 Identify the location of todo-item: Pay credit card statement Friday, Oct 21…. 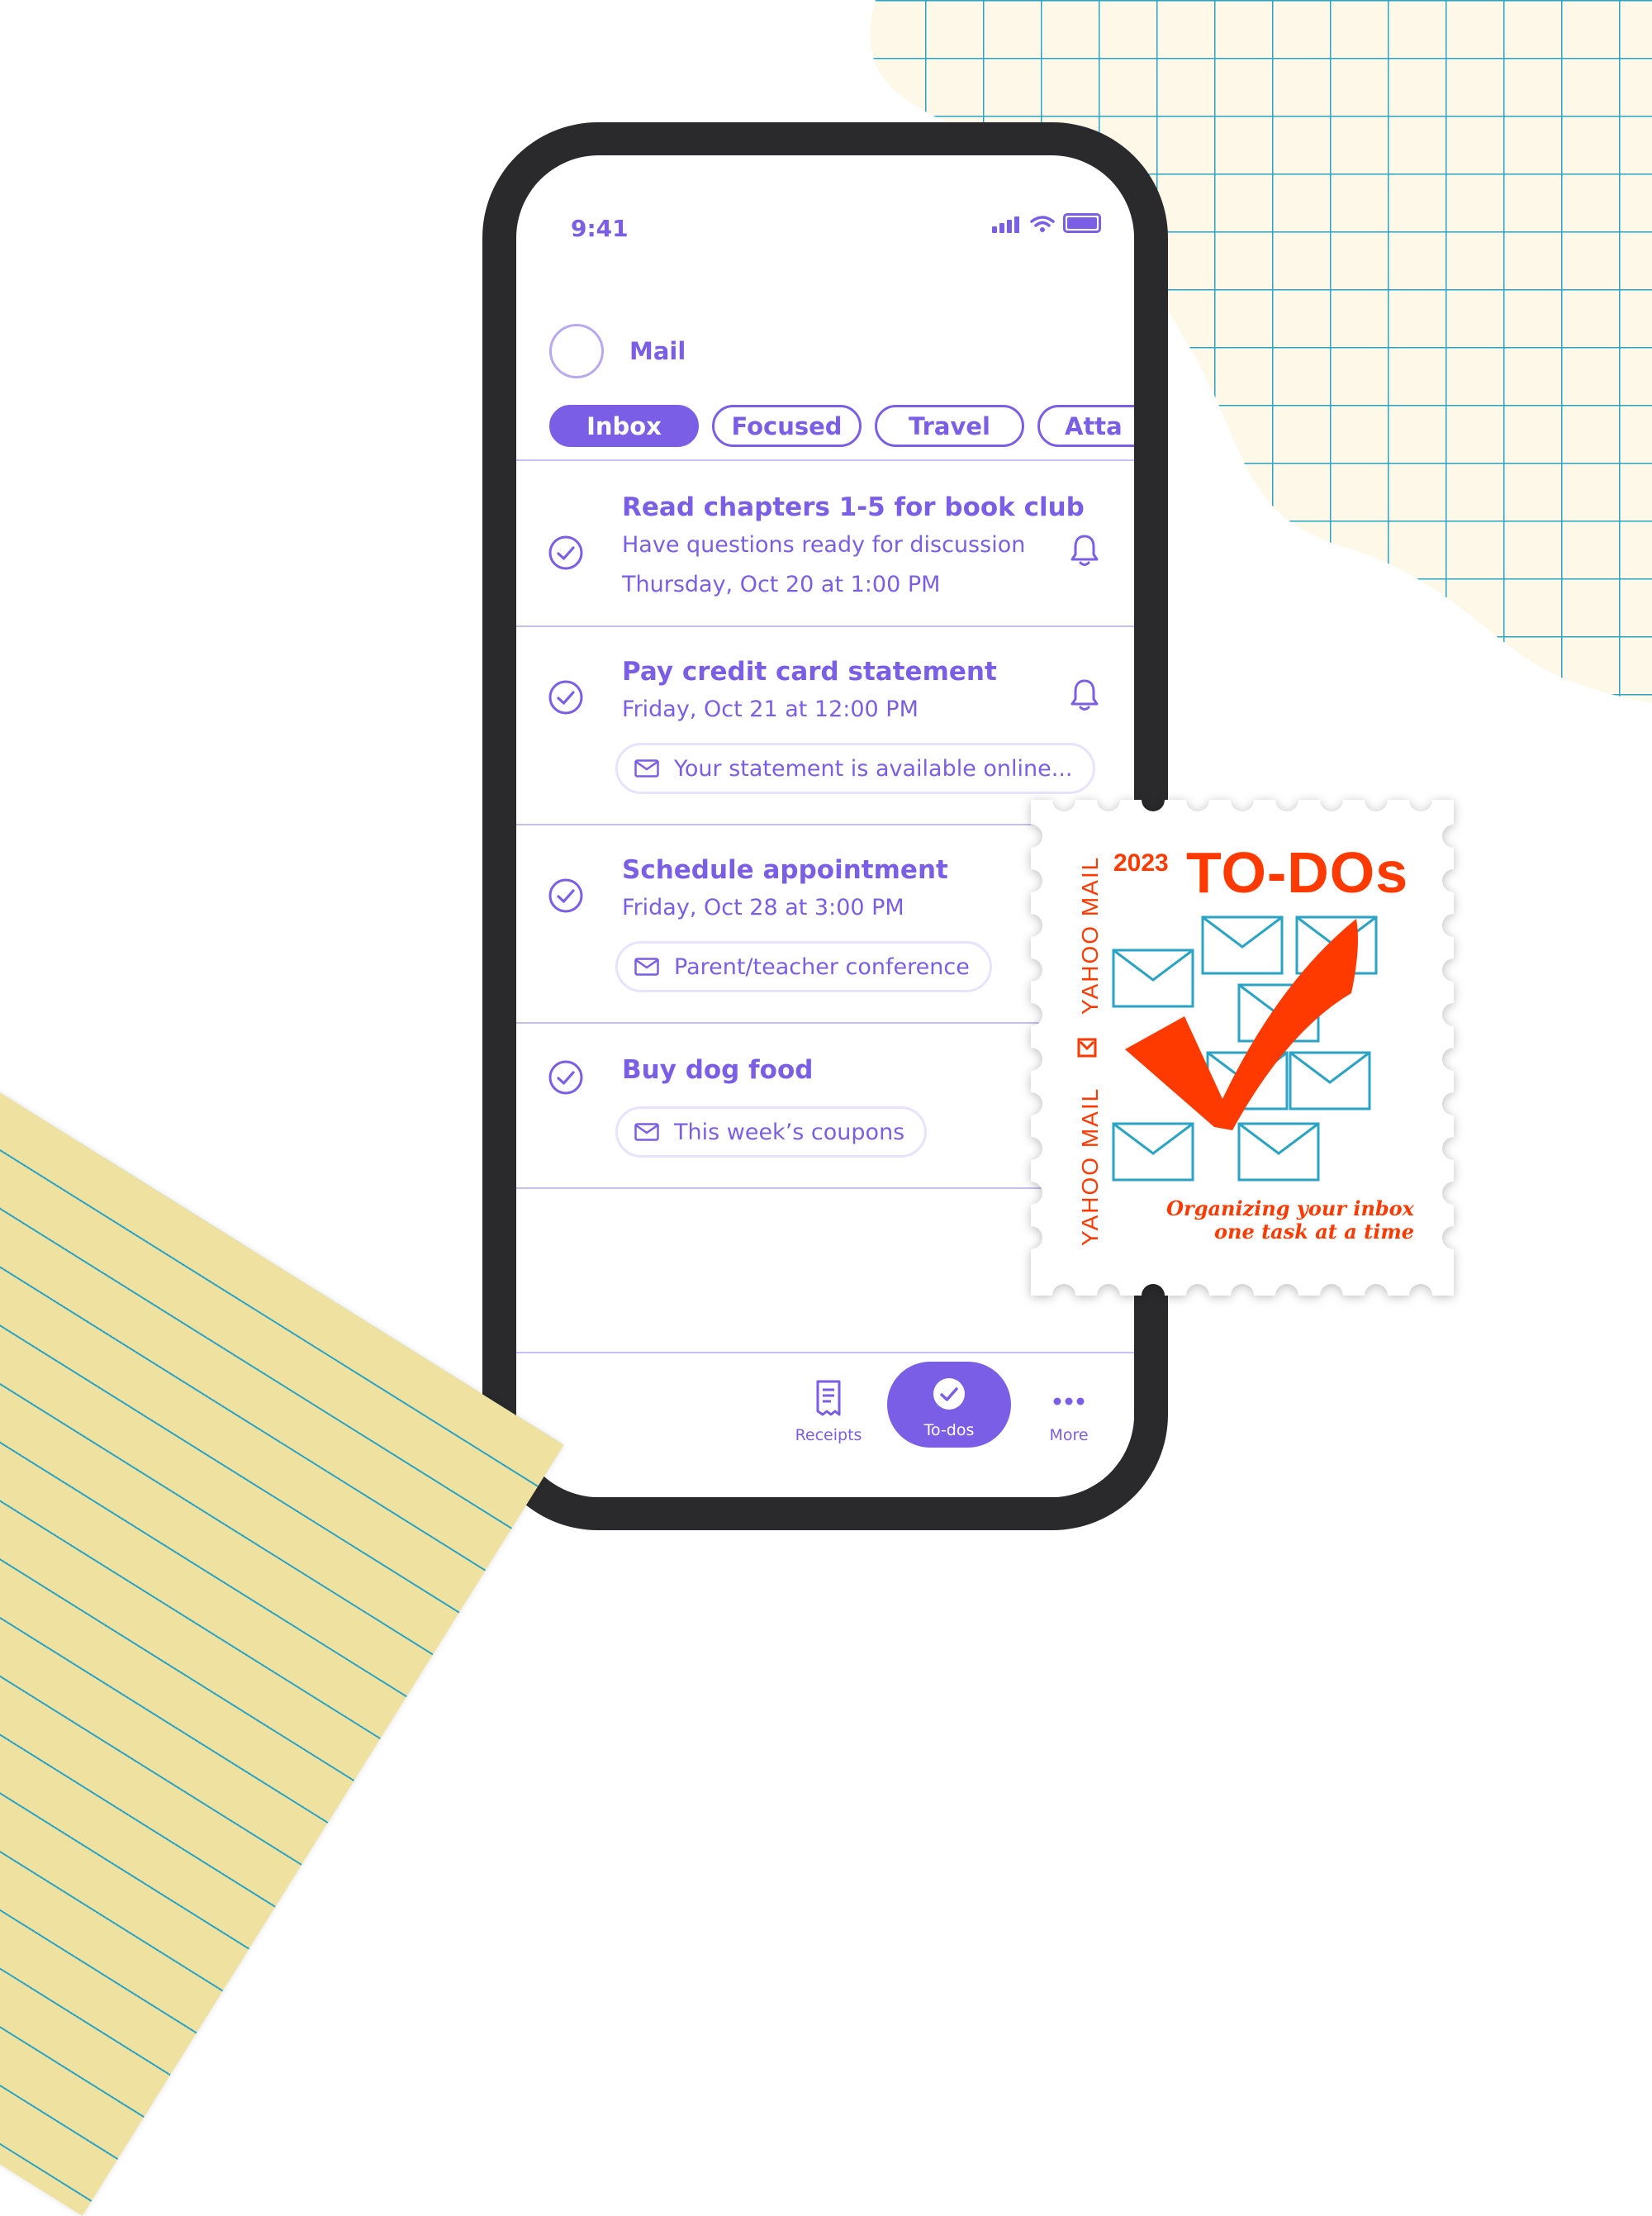
(825, 726).